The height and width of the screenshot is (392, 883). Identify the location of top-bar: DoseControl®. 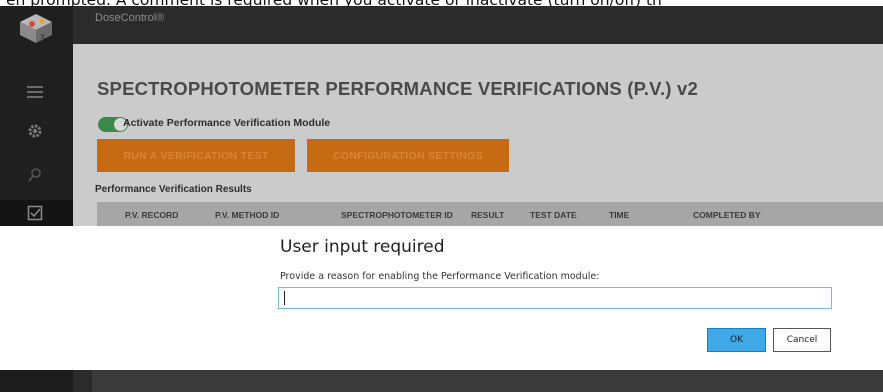
(478, 25).